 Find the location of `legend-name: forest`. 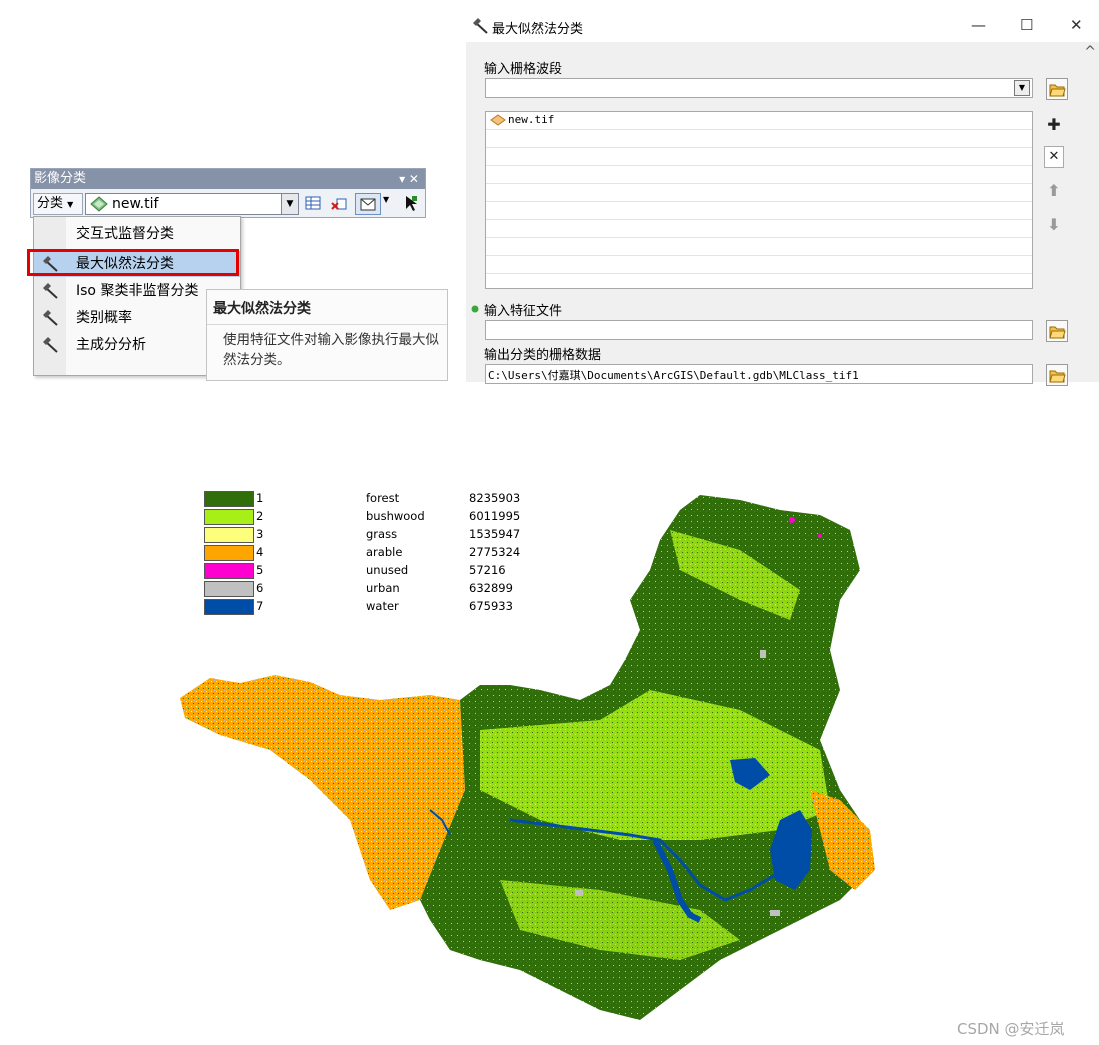

legend-name: forest is located at coordinates (383, 498).